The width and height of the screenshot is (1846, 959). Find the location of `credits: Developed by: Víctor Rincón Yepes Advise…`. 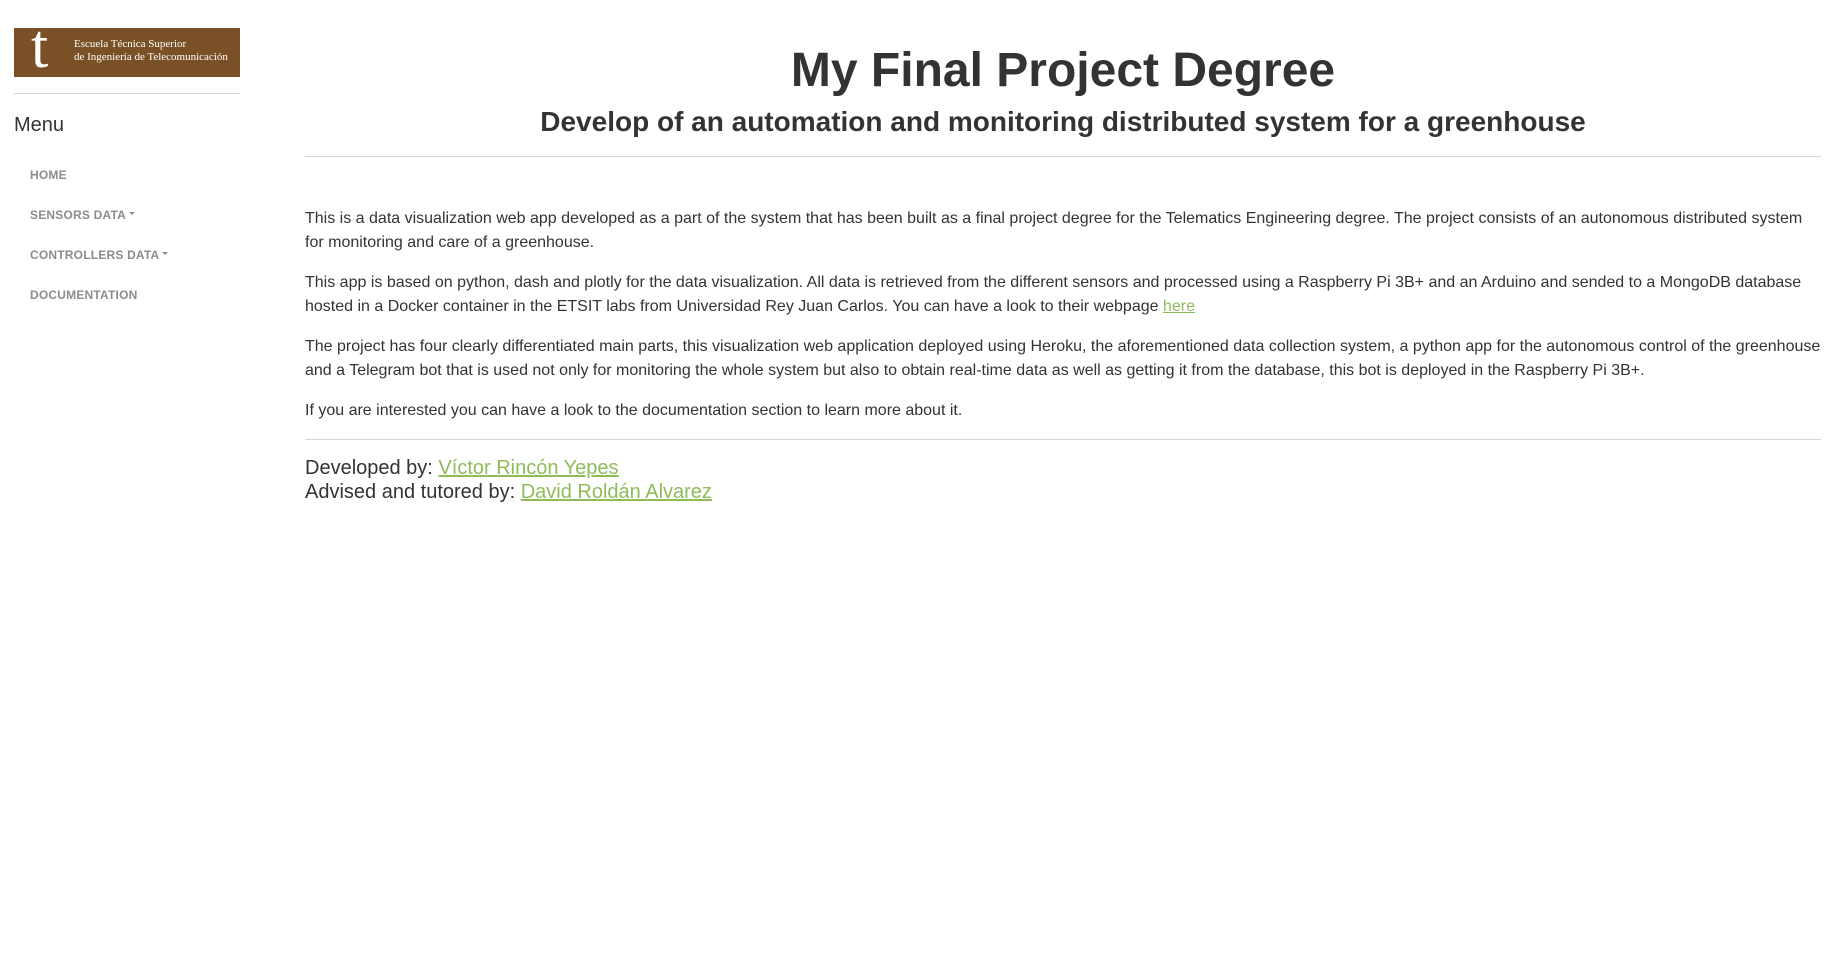

credits: Developed by: Víctor Rincón Yepes Advise… is located at coordinates (1063, 480).